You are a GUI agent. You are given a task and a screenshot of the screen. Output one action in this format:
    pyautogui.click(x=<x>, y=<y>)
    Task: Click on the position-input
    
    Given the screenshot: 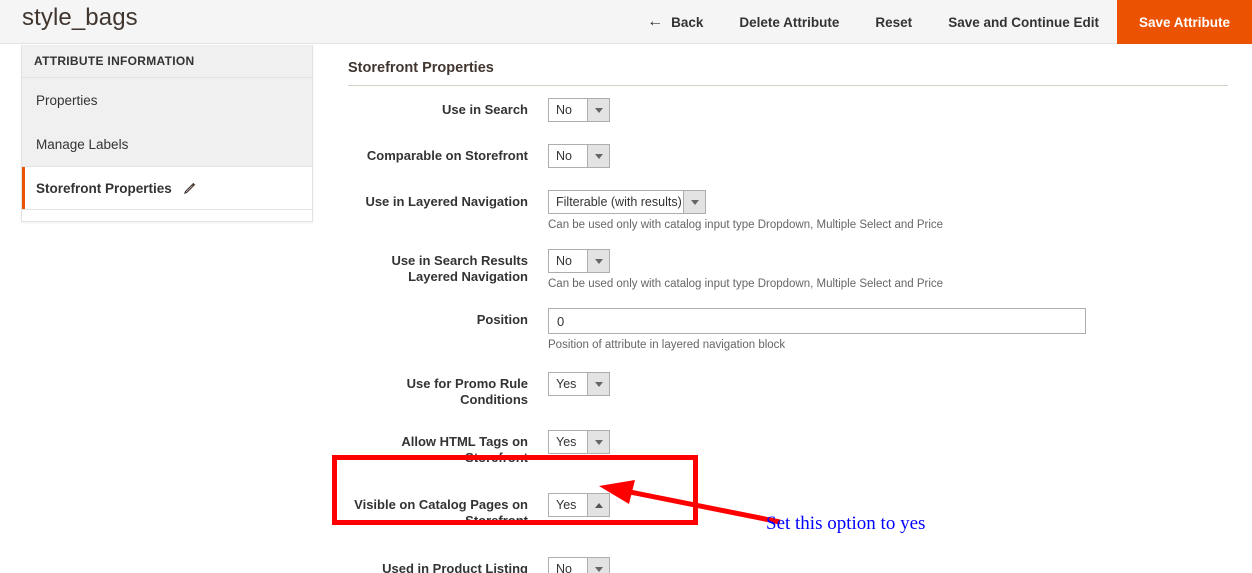 What is the action you would take?
    pyautogui.click(x=817, y=321)
    